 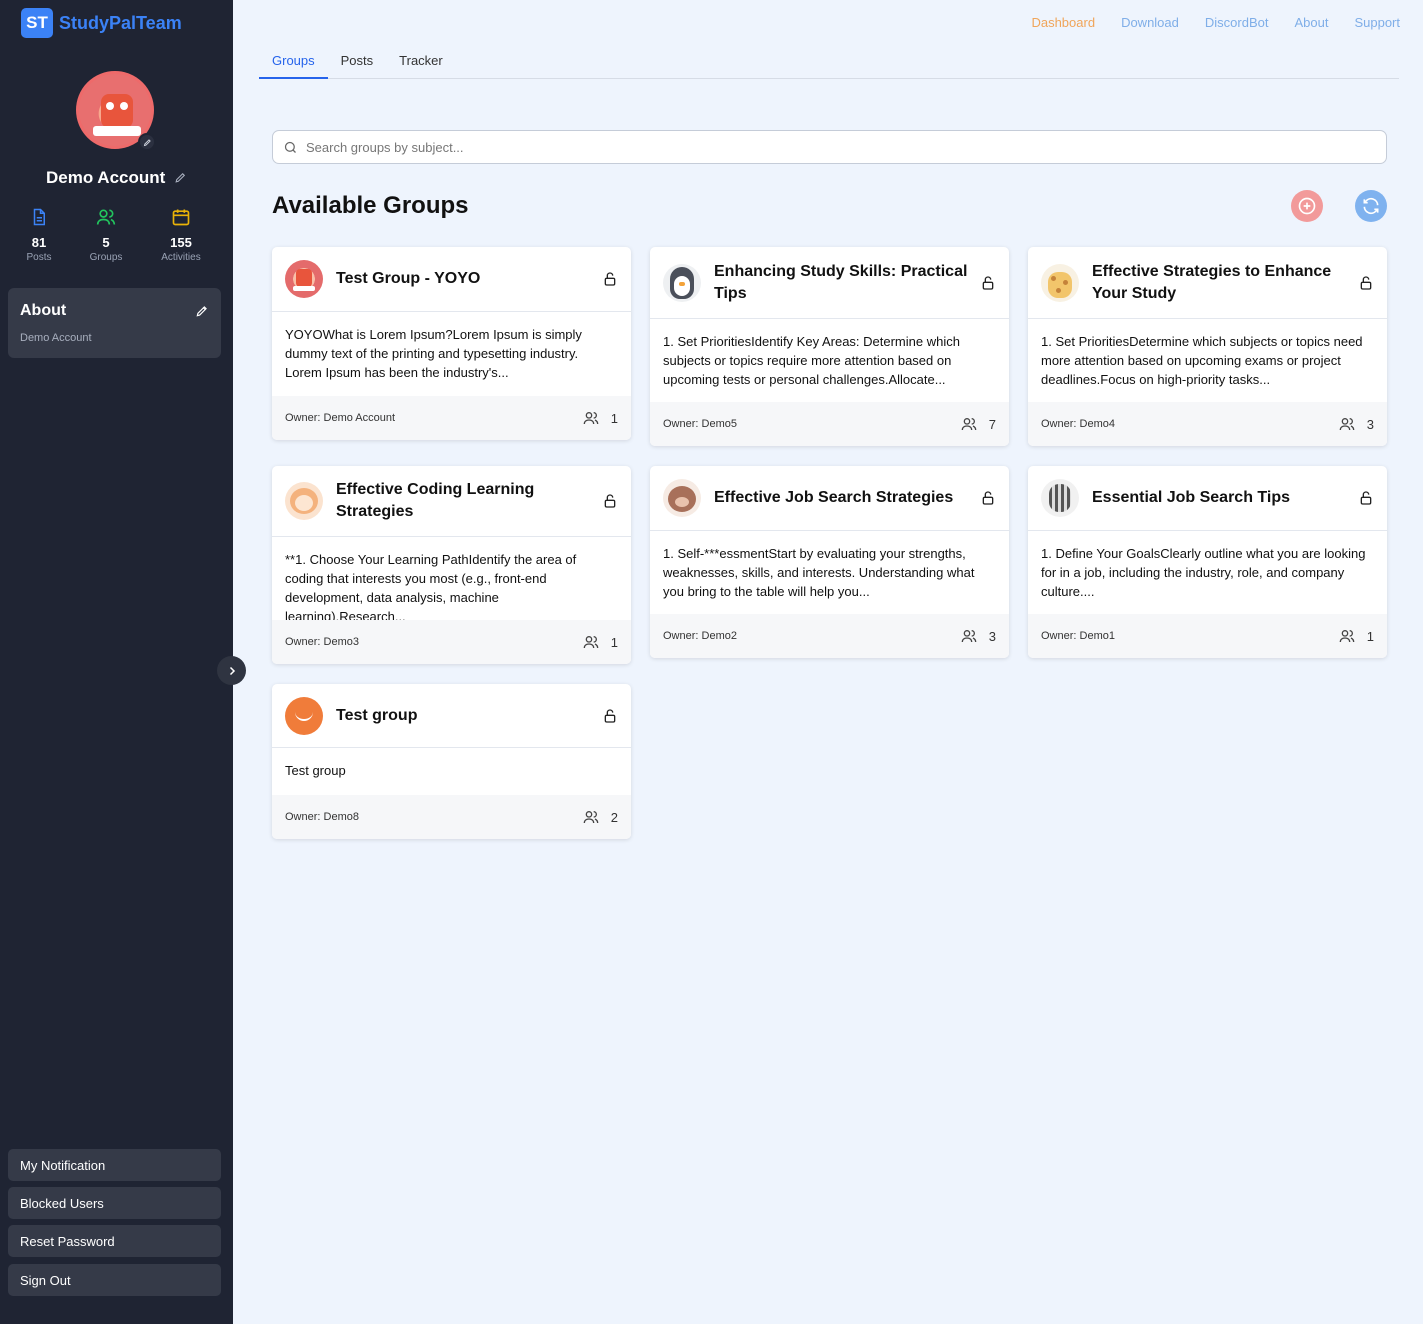 What do you see at coordinates (700, 424) in the screenshot?
I see `group-owner: Owner: Demo5` at bounding box center [700, 424].